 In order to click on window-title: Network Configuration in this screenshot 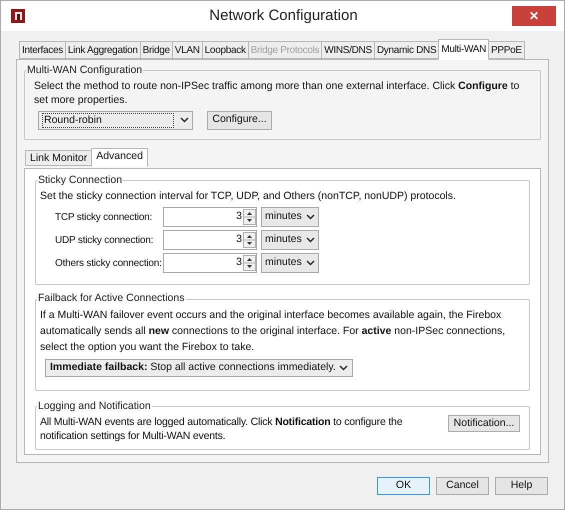, I will do `click(283, 16)`.